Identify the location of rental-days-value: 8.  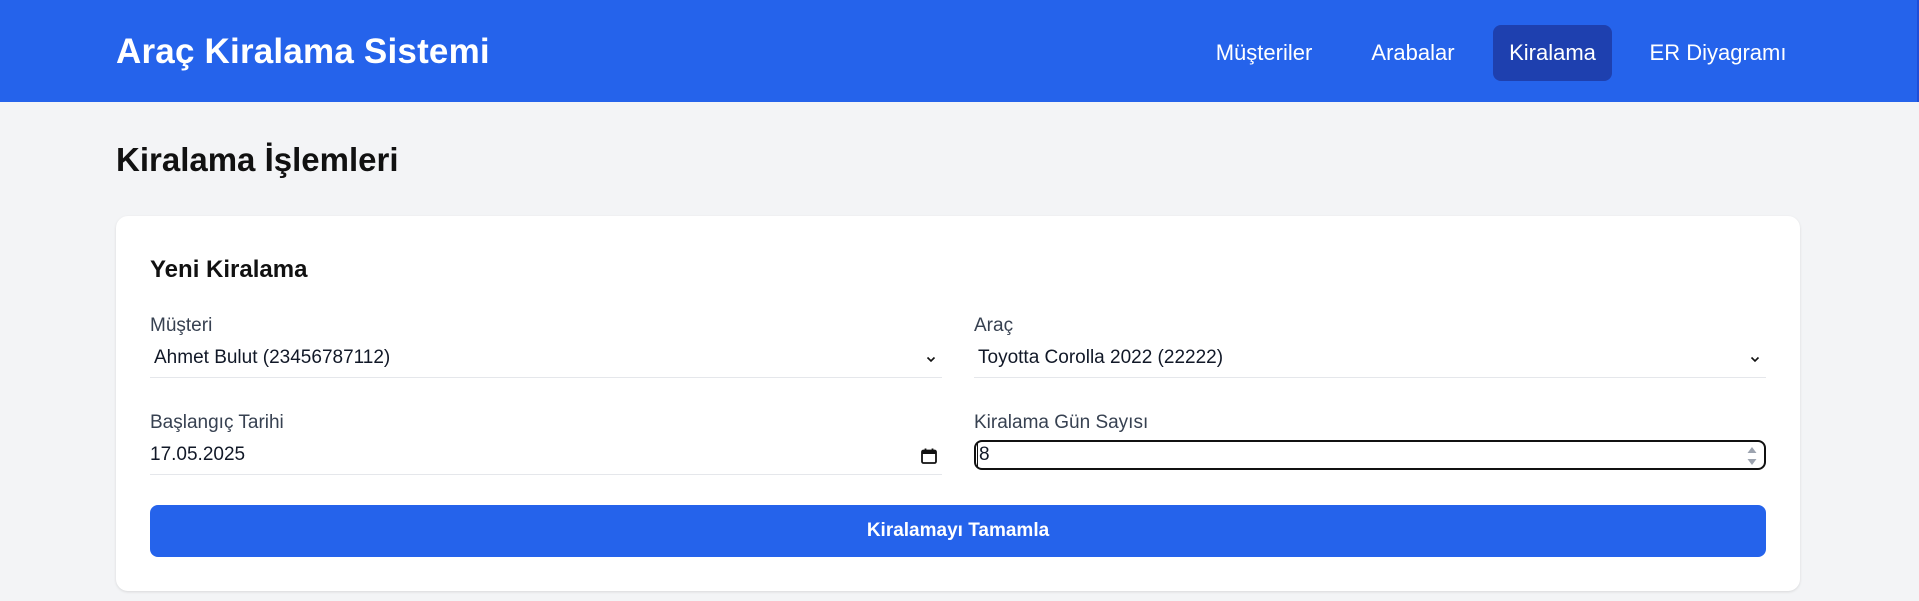
(983, 455).